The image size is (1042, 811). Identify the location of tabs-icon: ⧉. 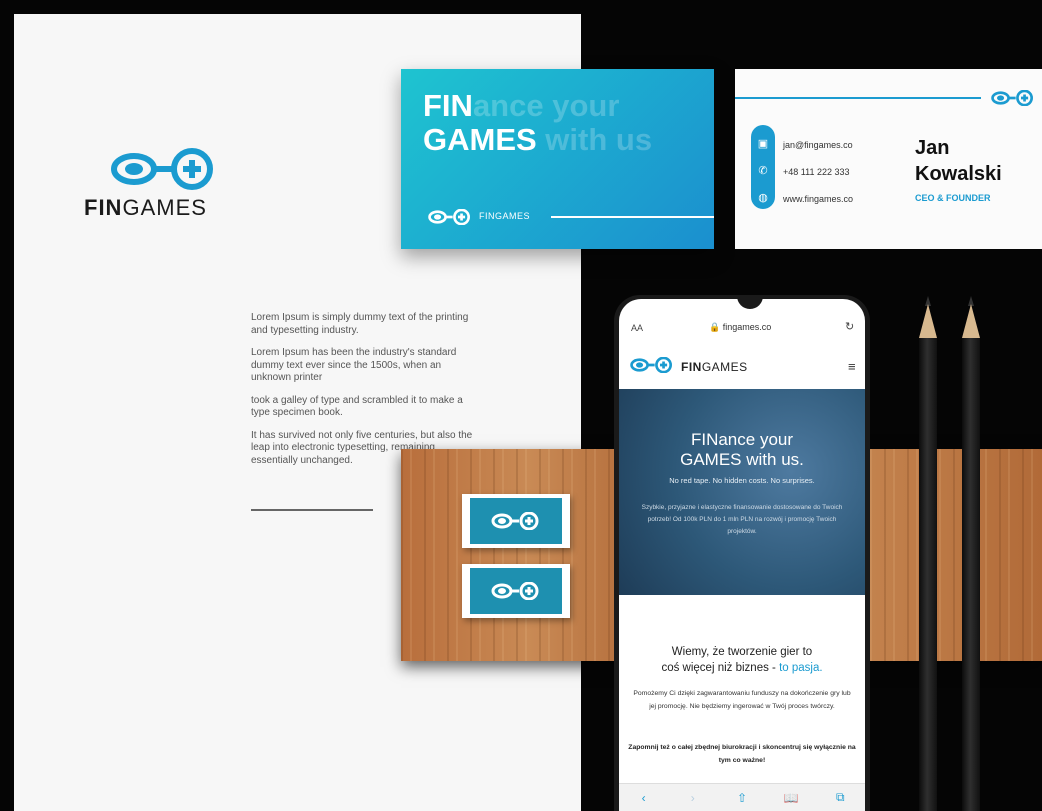
(840, 797).